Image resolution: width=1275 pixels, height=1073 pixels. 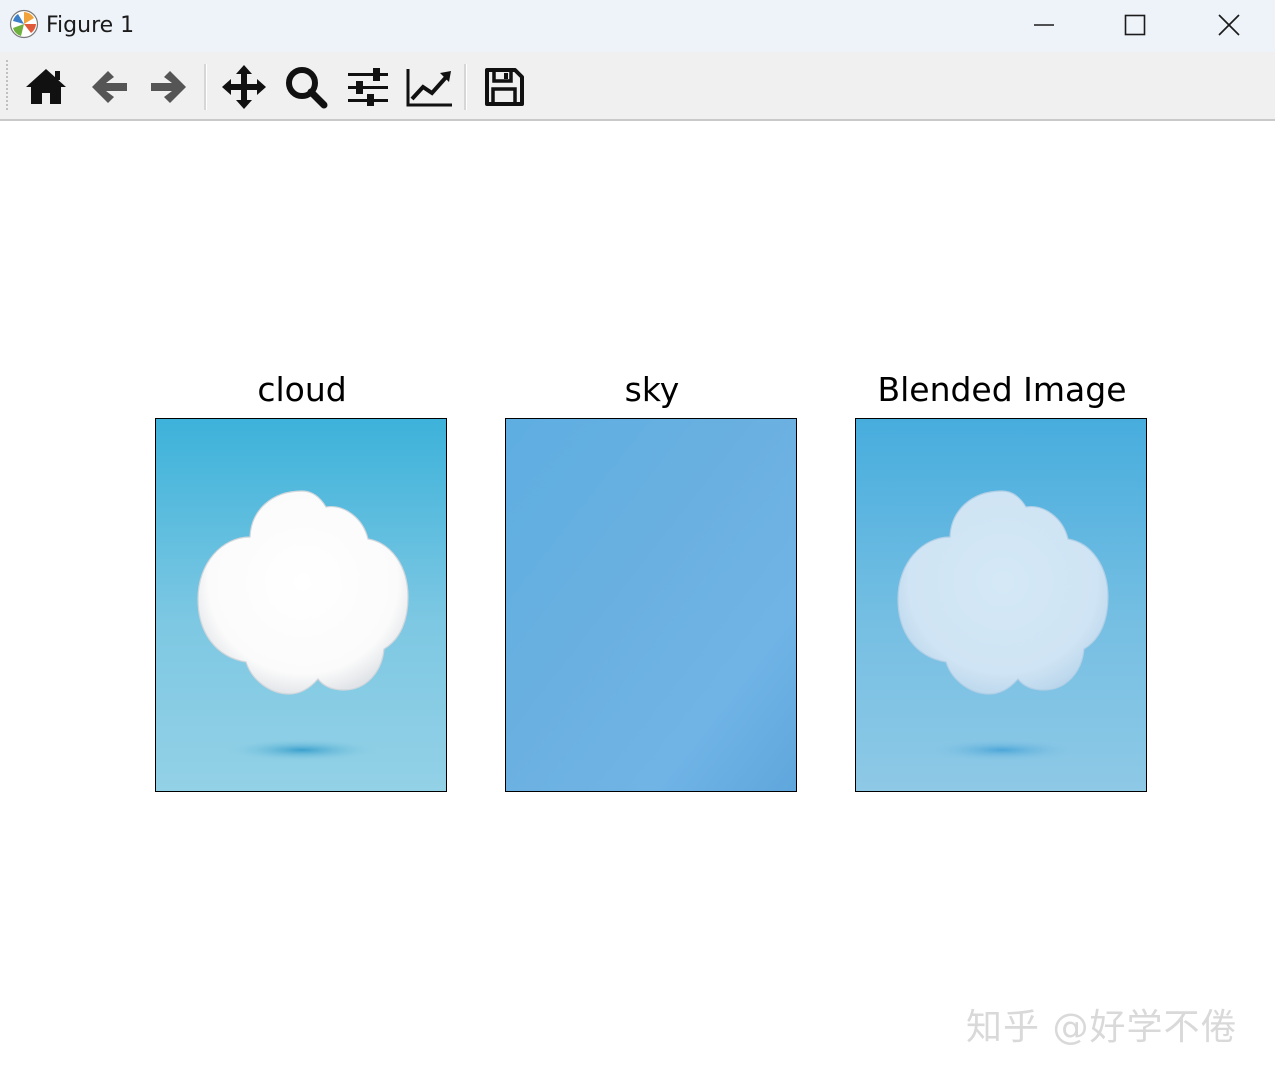 I want to click on arrow-right-icon, so click(x=168, y=87).